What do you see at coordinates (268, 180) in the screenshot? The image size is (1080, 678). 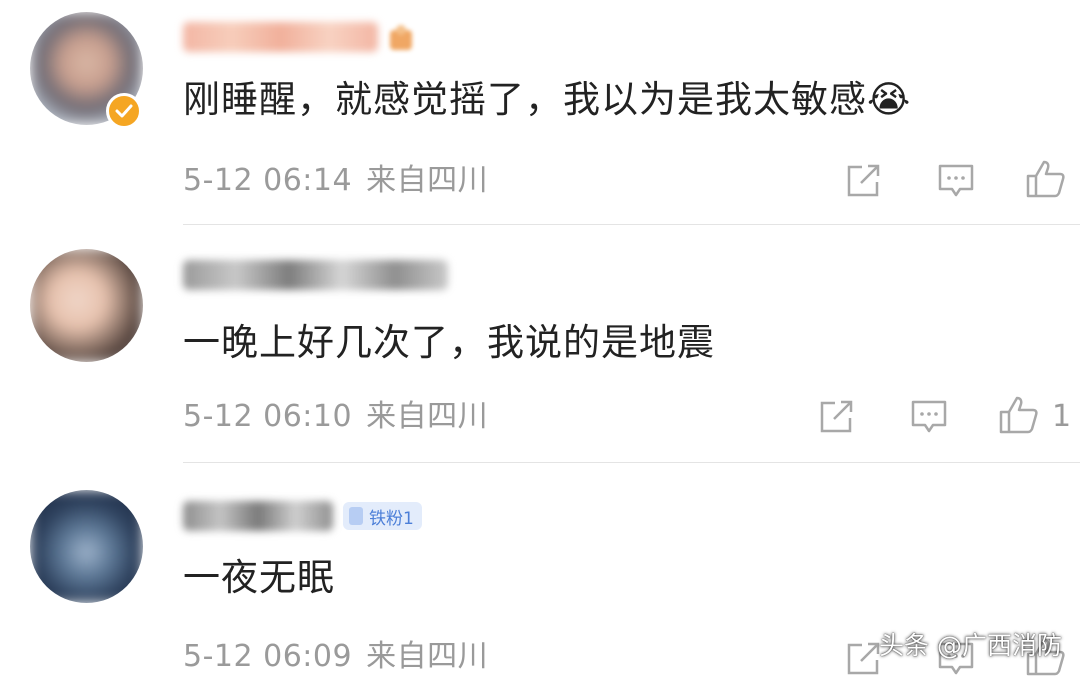 I see `comment-date: 5-12 06:14` at bounding box center [268, 180].